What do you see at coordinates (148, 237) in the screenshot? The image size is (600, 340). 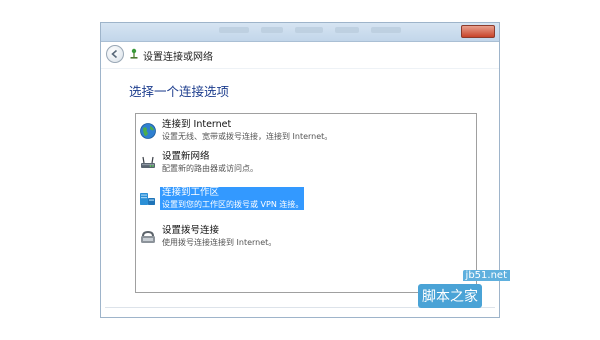 I see `phone-icon` at bounding box center [148, 237].